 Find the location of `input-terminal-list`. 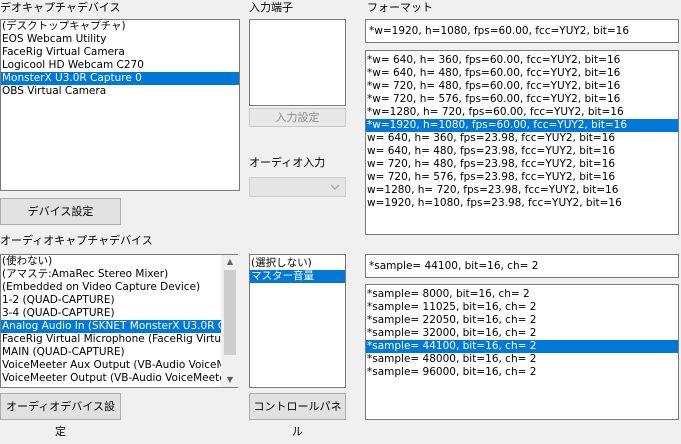

input-terminal-list is located at coordinates (297, 62).